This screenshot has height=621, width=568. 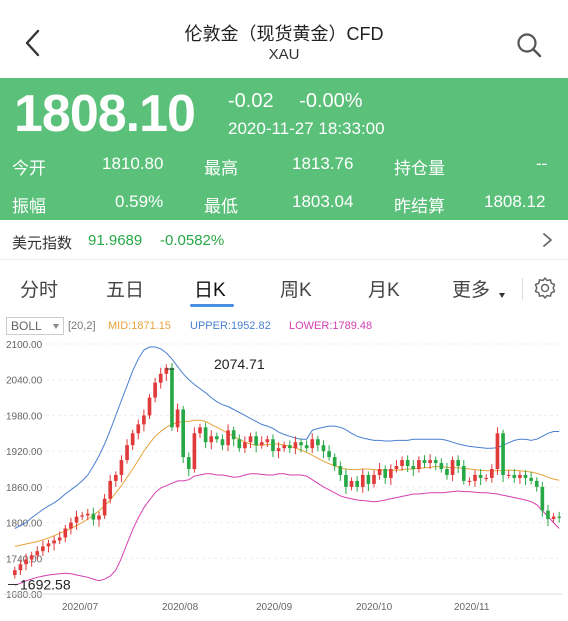 What do you see at coordinates (472, 607) in the screenshot?
I see `x-tick-label: 2020/11` at bounding box center [472, 607].